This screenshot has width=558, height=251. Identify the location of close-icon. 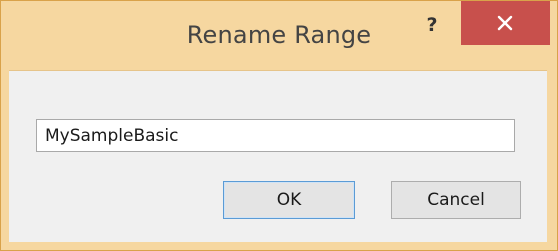
(505, 23).